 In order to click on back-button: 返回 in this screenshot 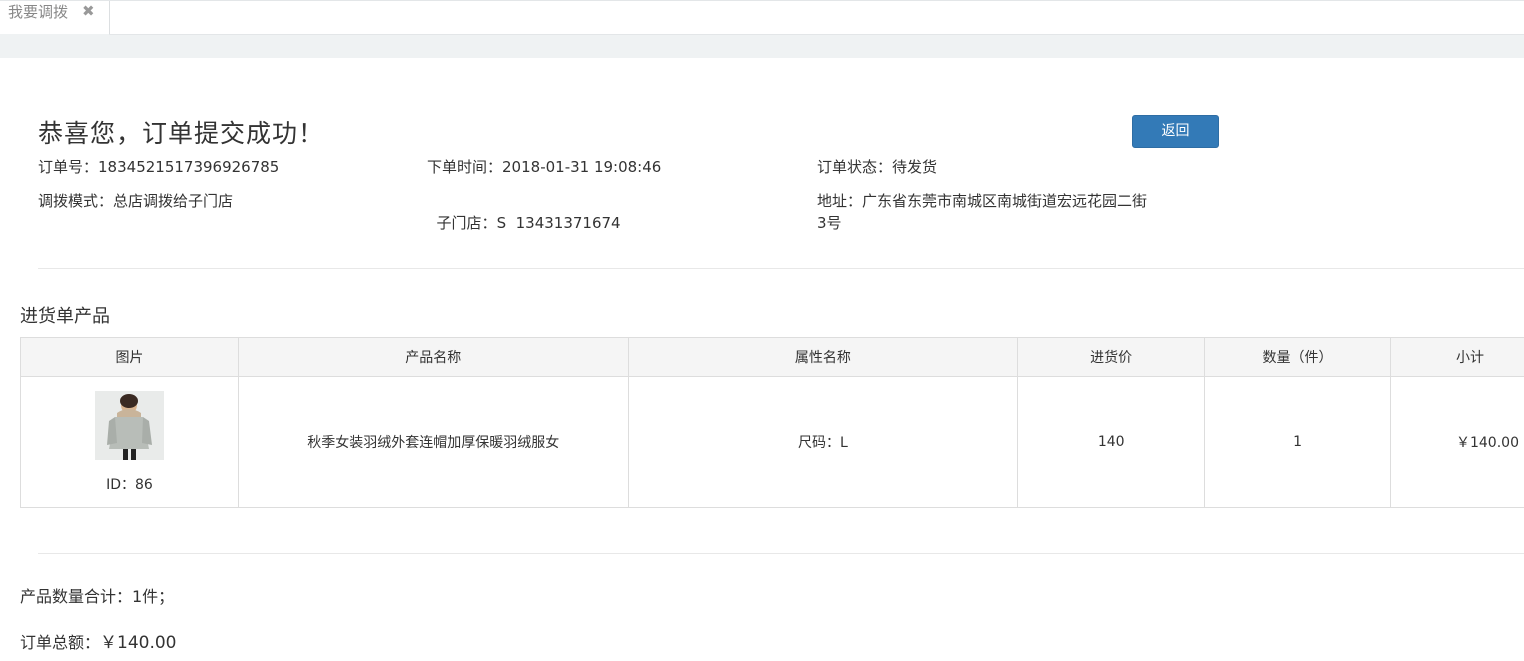, I will do `click(1175, 131)`.